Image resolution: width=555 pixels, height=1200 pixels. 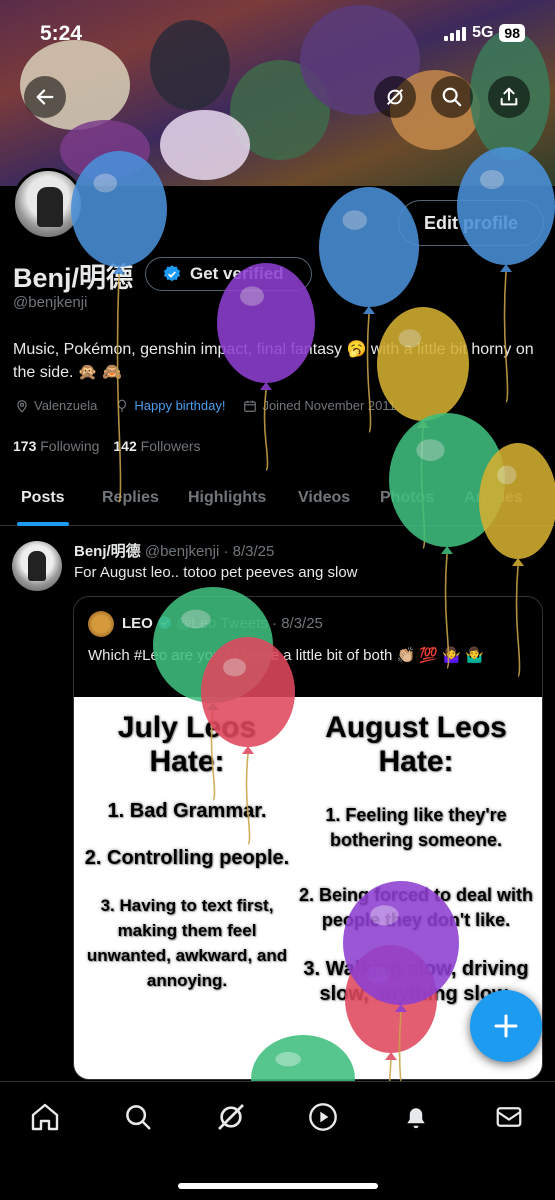 I want to click on plus-icon, so click(x=506, y=1026).